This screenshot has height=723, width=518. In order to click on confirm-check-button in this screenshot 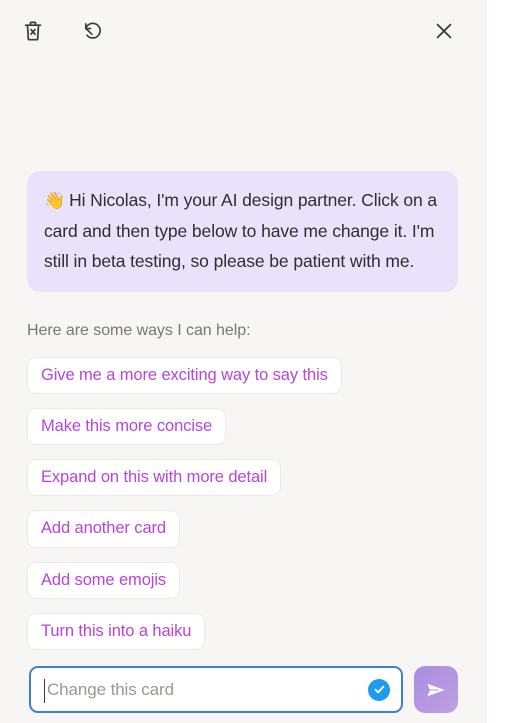, I will do `click(379, 689)`.